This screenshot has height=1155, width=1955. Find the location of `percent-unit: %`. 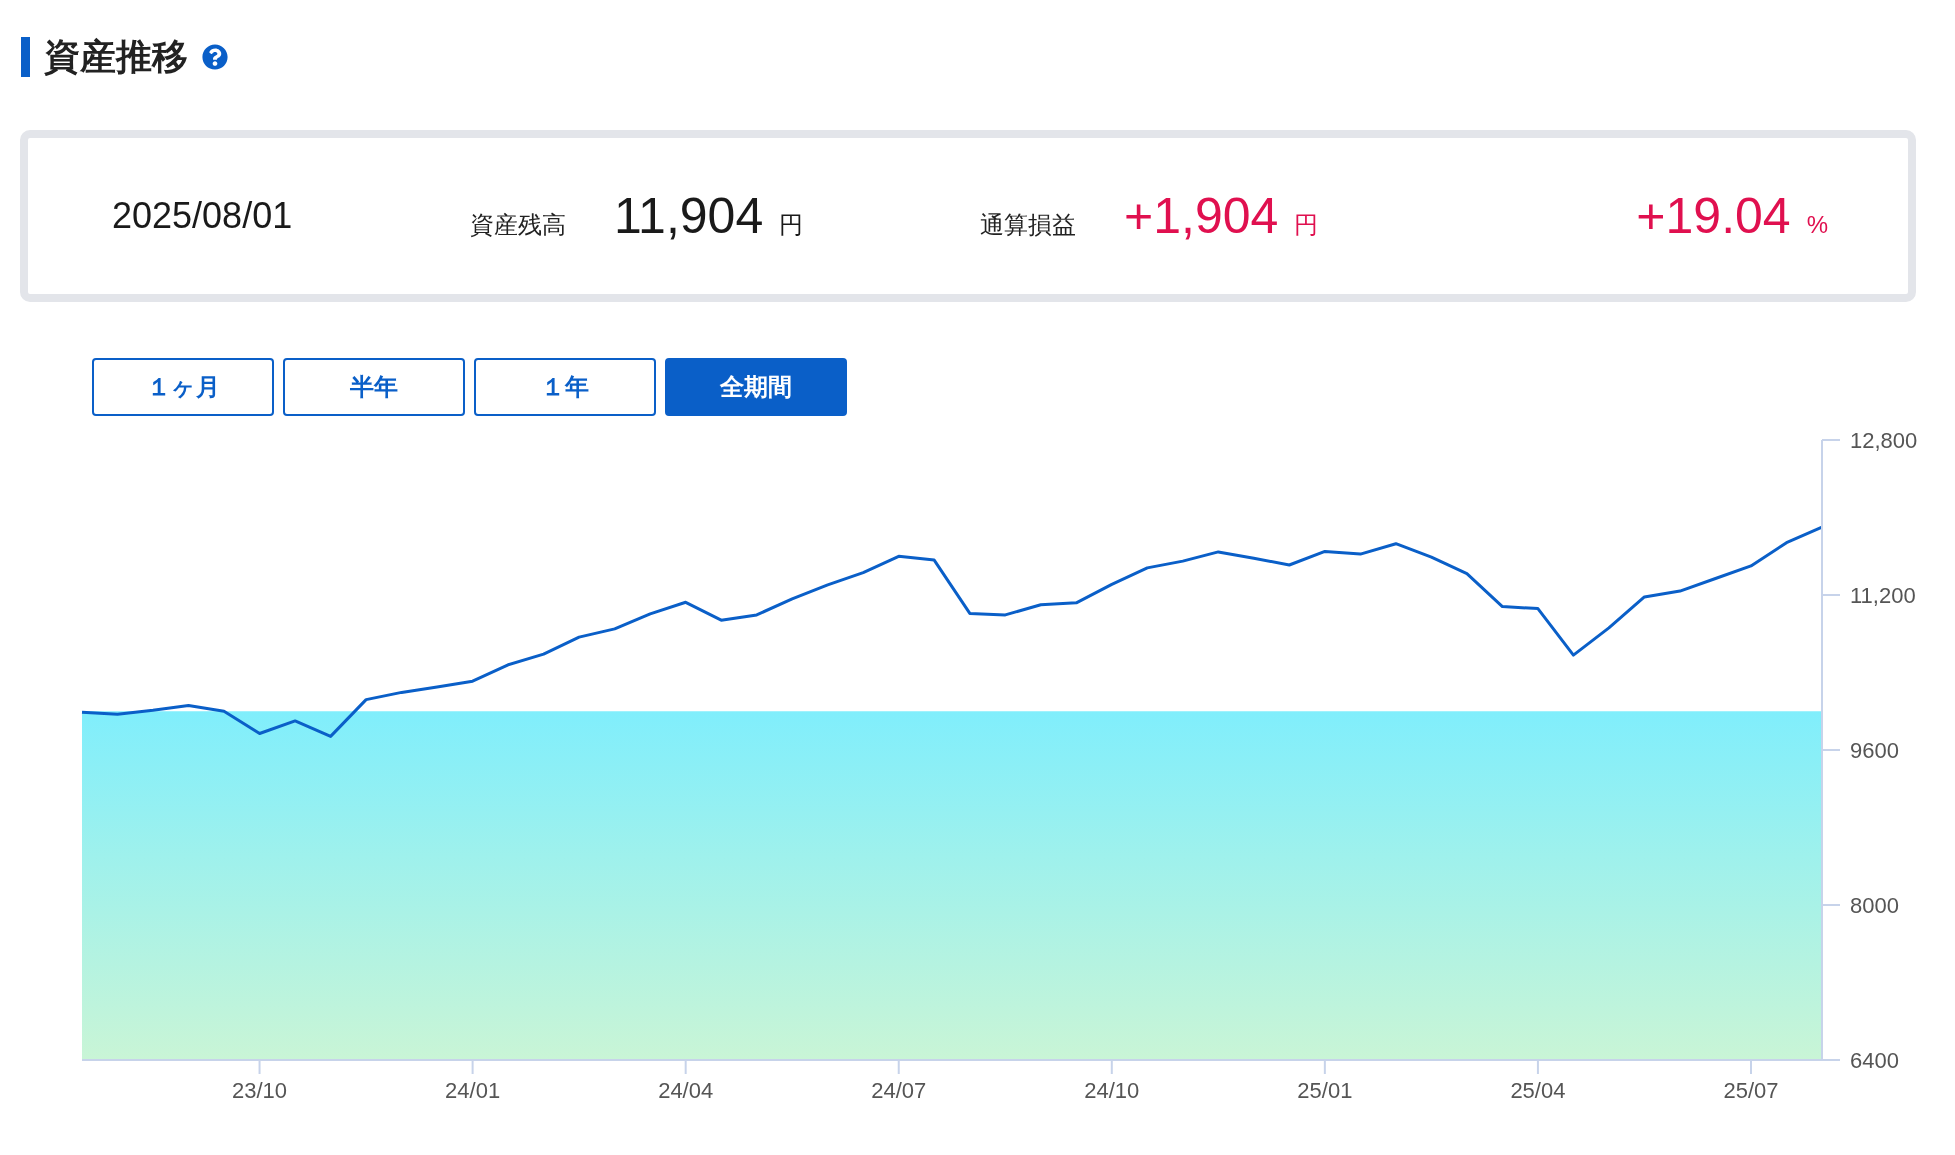

percent-unit: % is located at coordinates (1817, 225).